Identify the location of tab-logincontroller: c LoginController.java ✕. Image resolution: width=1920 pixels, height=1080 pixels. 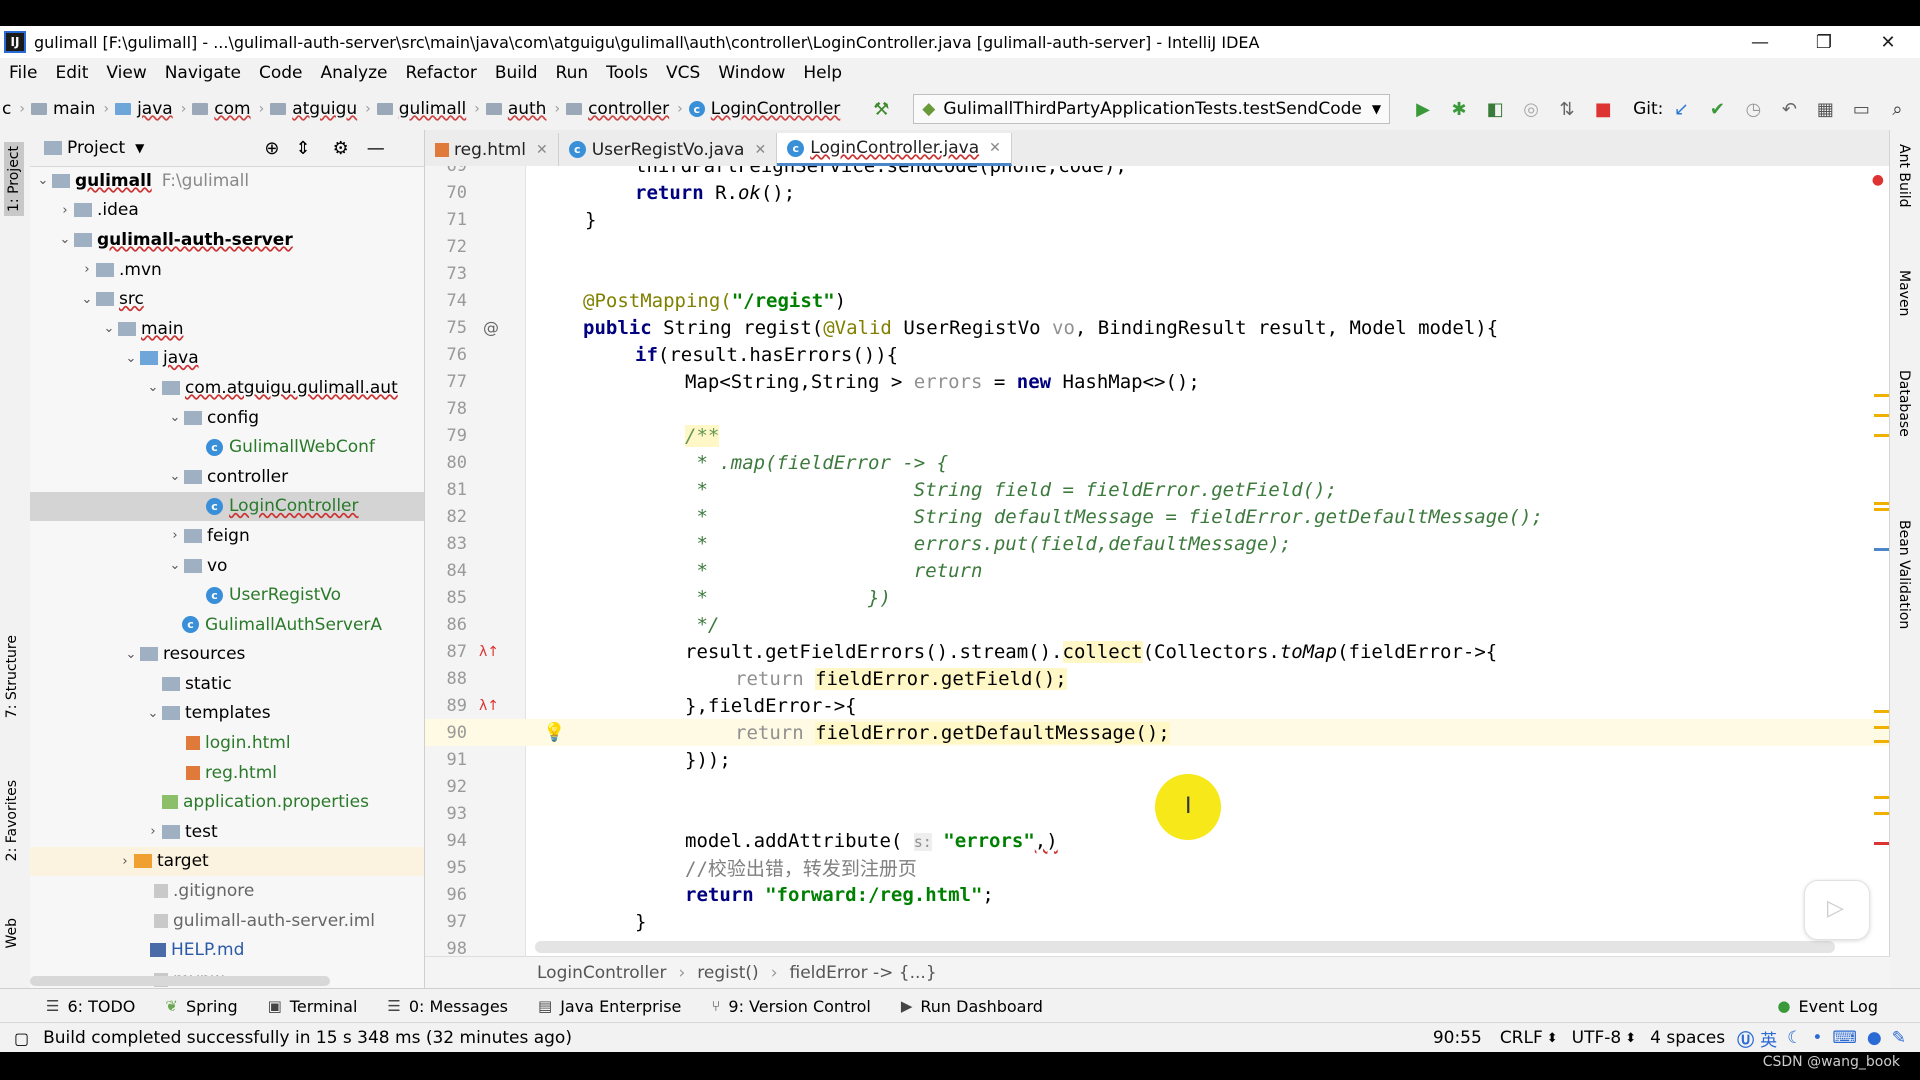
(894, 149).